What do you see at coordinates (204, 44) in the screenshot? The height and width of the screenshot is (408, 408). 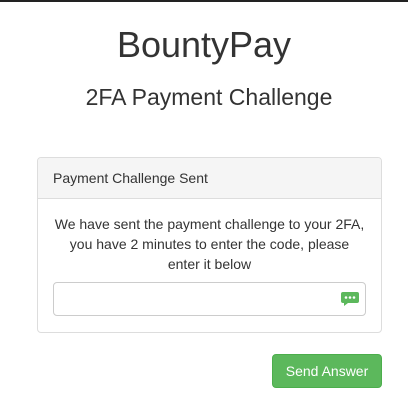 I see `app-title: BountyPay` at bounding box center [204, 44].